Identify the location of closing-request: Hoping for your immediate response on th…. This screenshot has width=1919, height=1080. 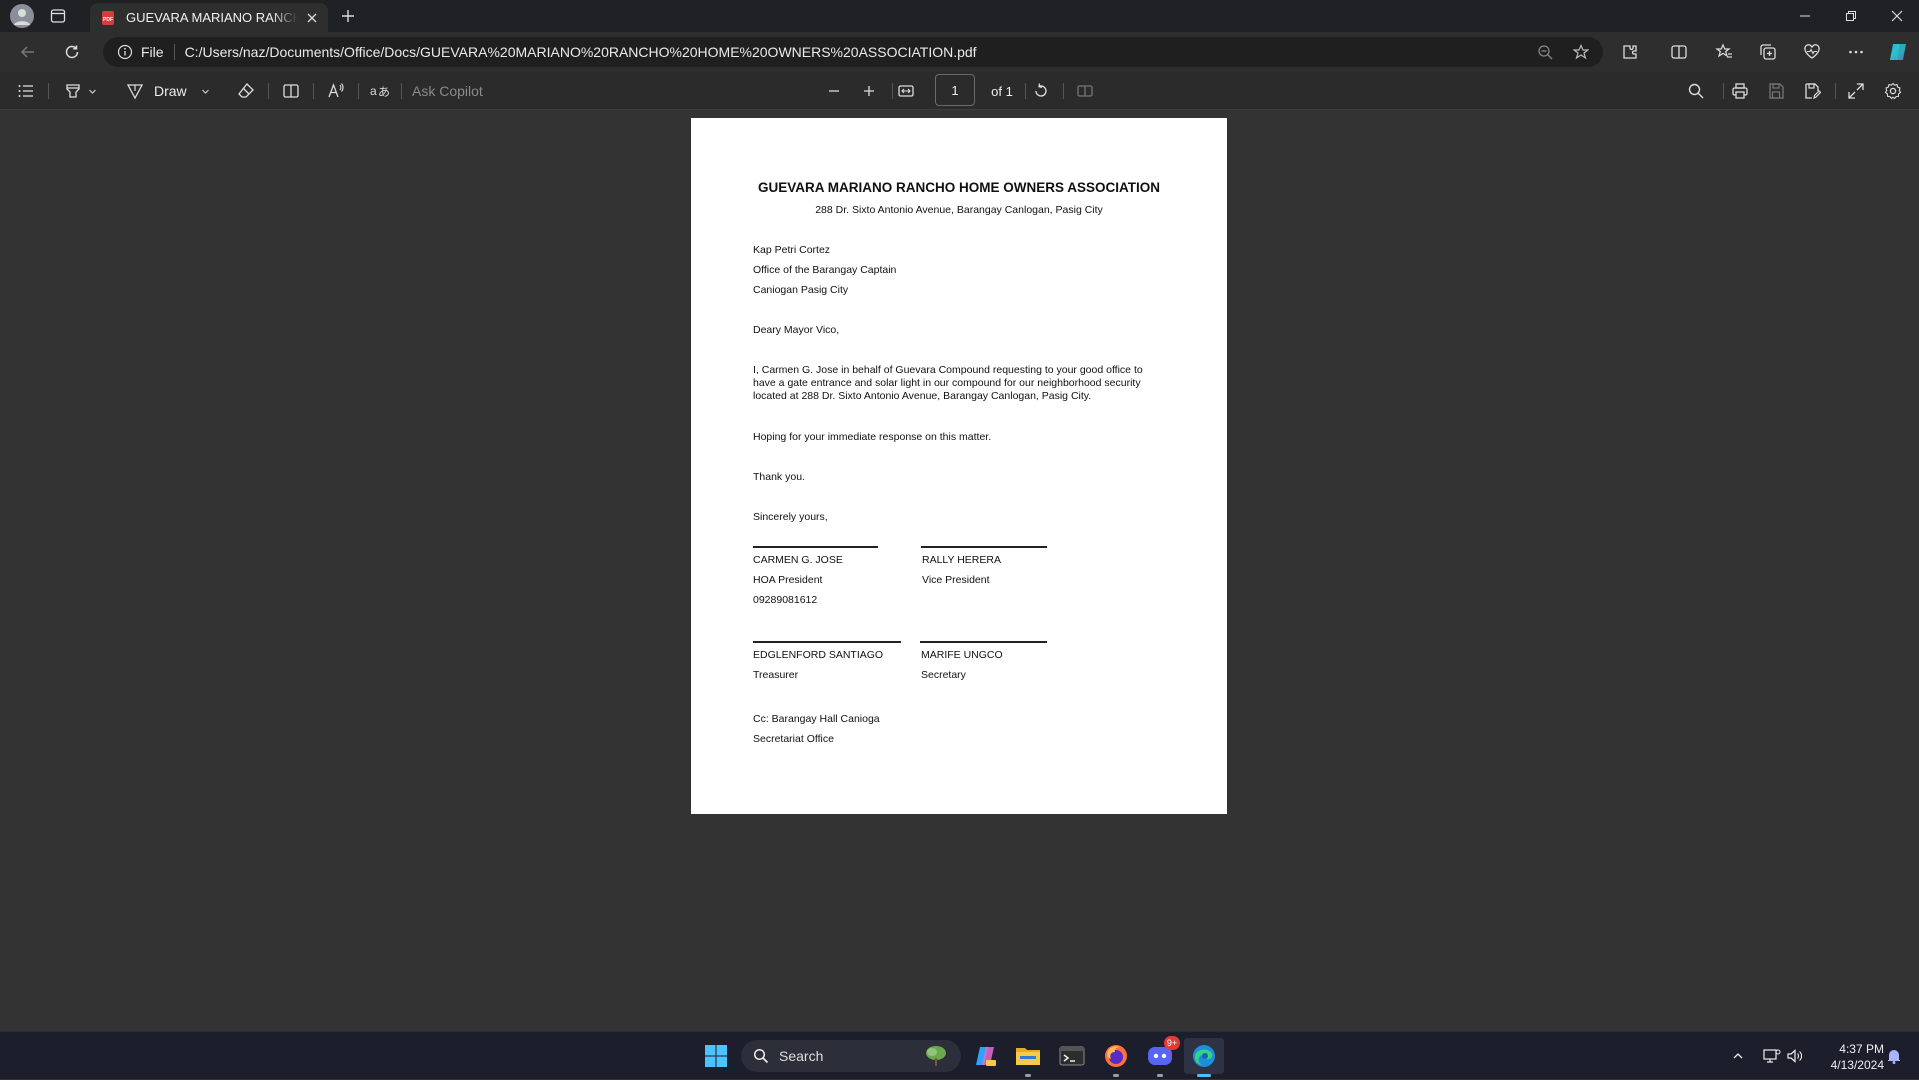
(872, 437).